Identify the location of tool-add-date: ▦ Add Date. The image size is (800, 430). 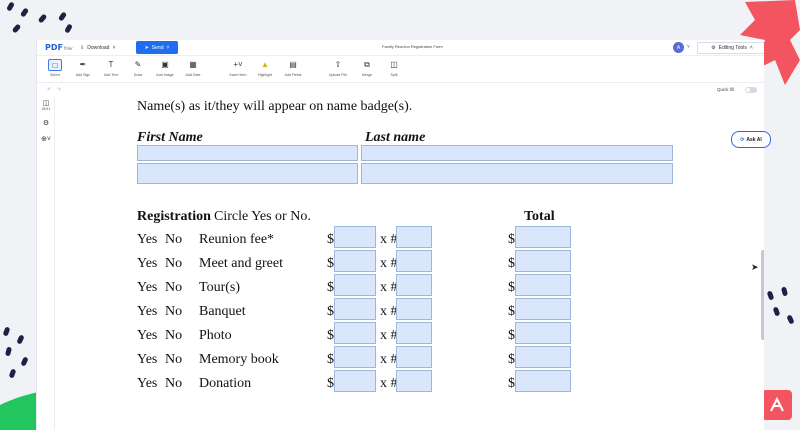
(193, 68).